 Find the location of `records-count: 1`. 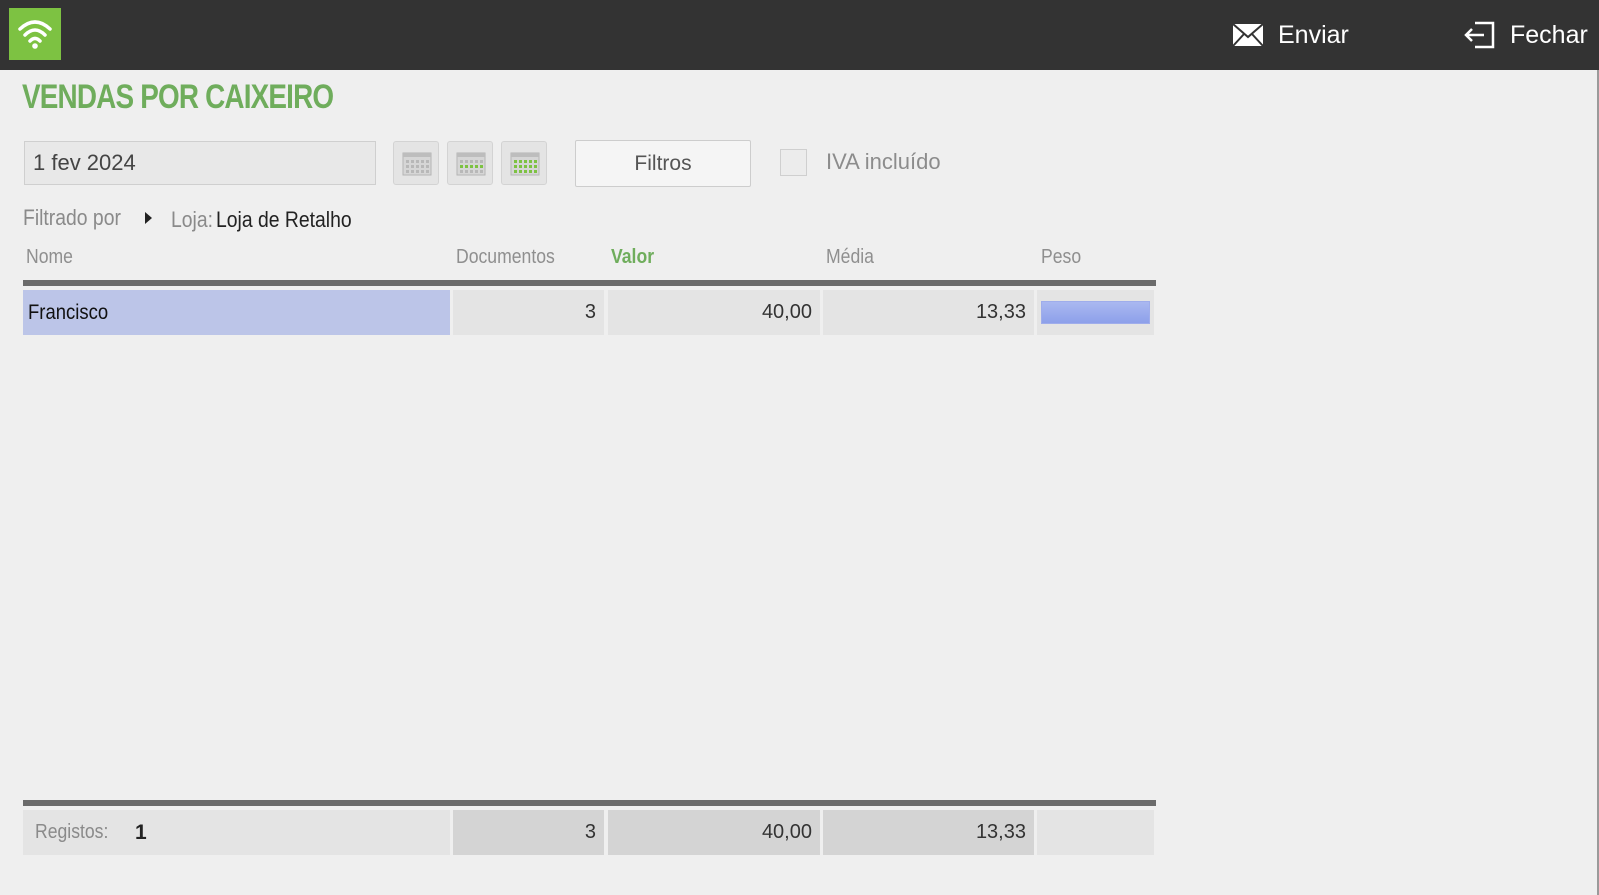

records-count: 1 is located at coordinates (141, 832).